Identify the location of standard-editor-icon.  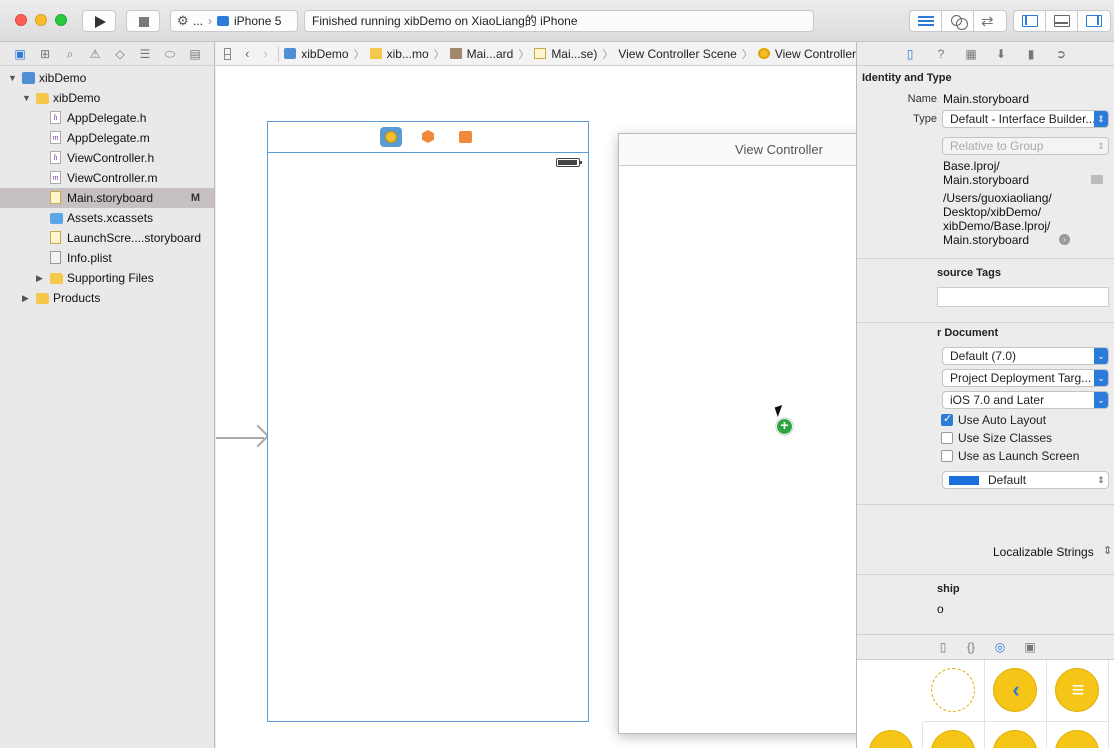
(926, 21).